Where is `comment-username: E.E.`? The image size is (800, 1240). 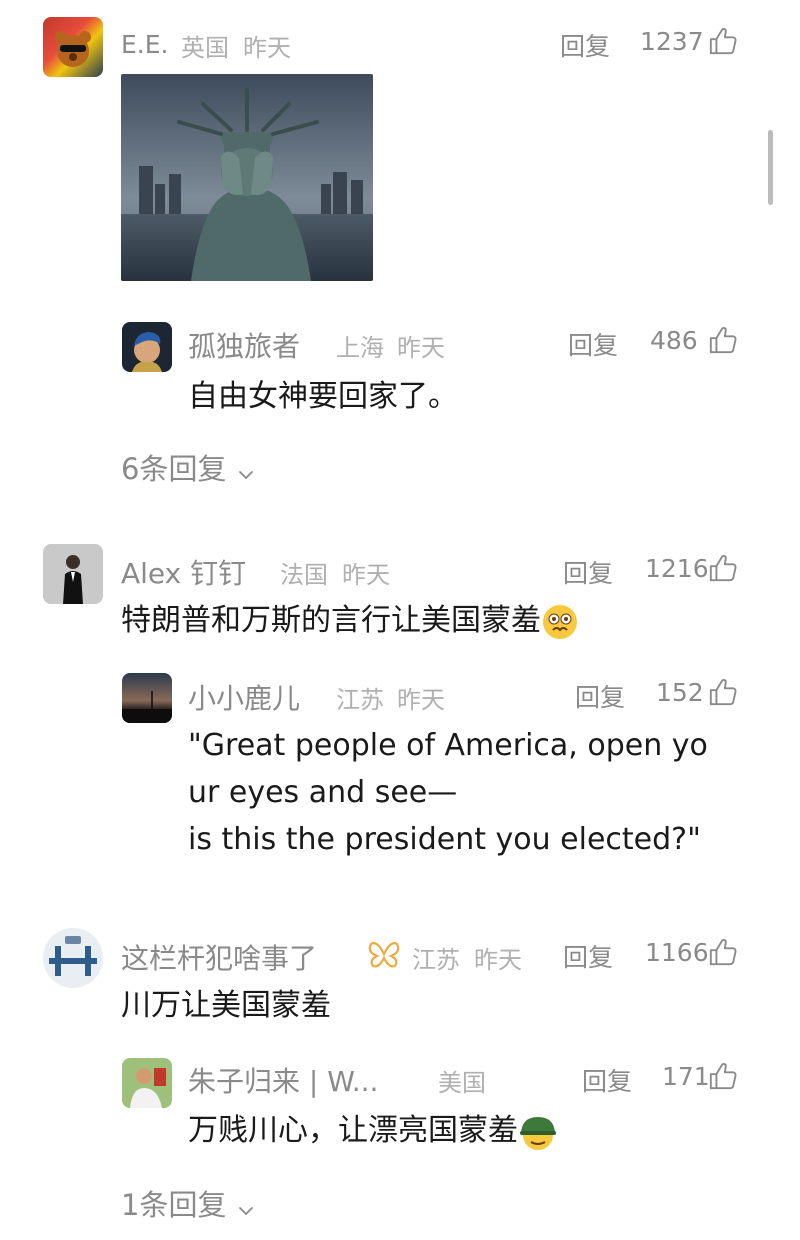 comment-username: E.E. is located at coordinates (145, 44).